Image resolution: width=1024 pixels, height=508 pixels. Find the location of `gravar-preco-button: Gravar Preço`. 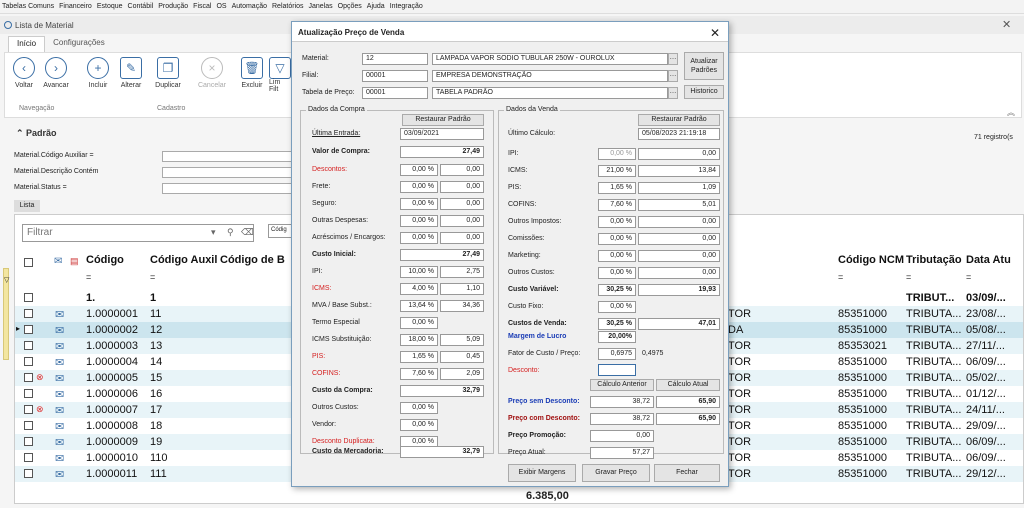

gravar-preco-button: Gravar Preço is located at coordinates (616, 473).